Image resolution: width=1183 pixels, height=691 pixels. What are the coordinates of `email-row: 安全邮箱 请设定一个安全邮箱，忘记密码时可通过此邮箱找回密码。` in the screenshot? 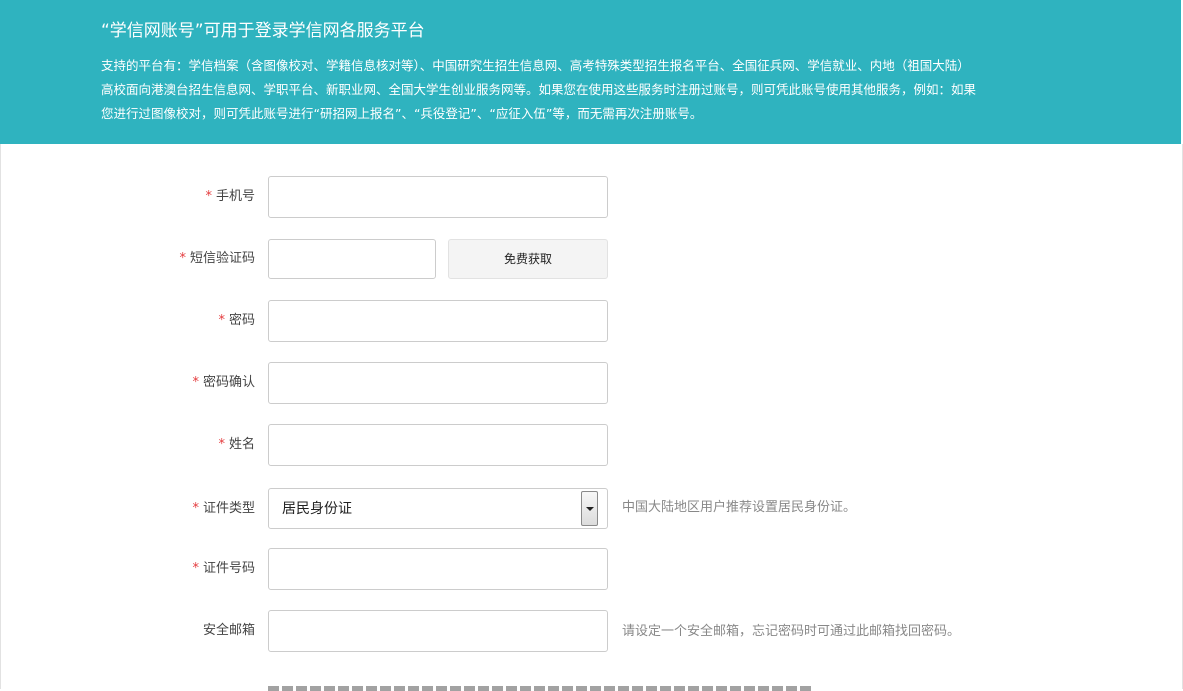 It's located at (592, 631).